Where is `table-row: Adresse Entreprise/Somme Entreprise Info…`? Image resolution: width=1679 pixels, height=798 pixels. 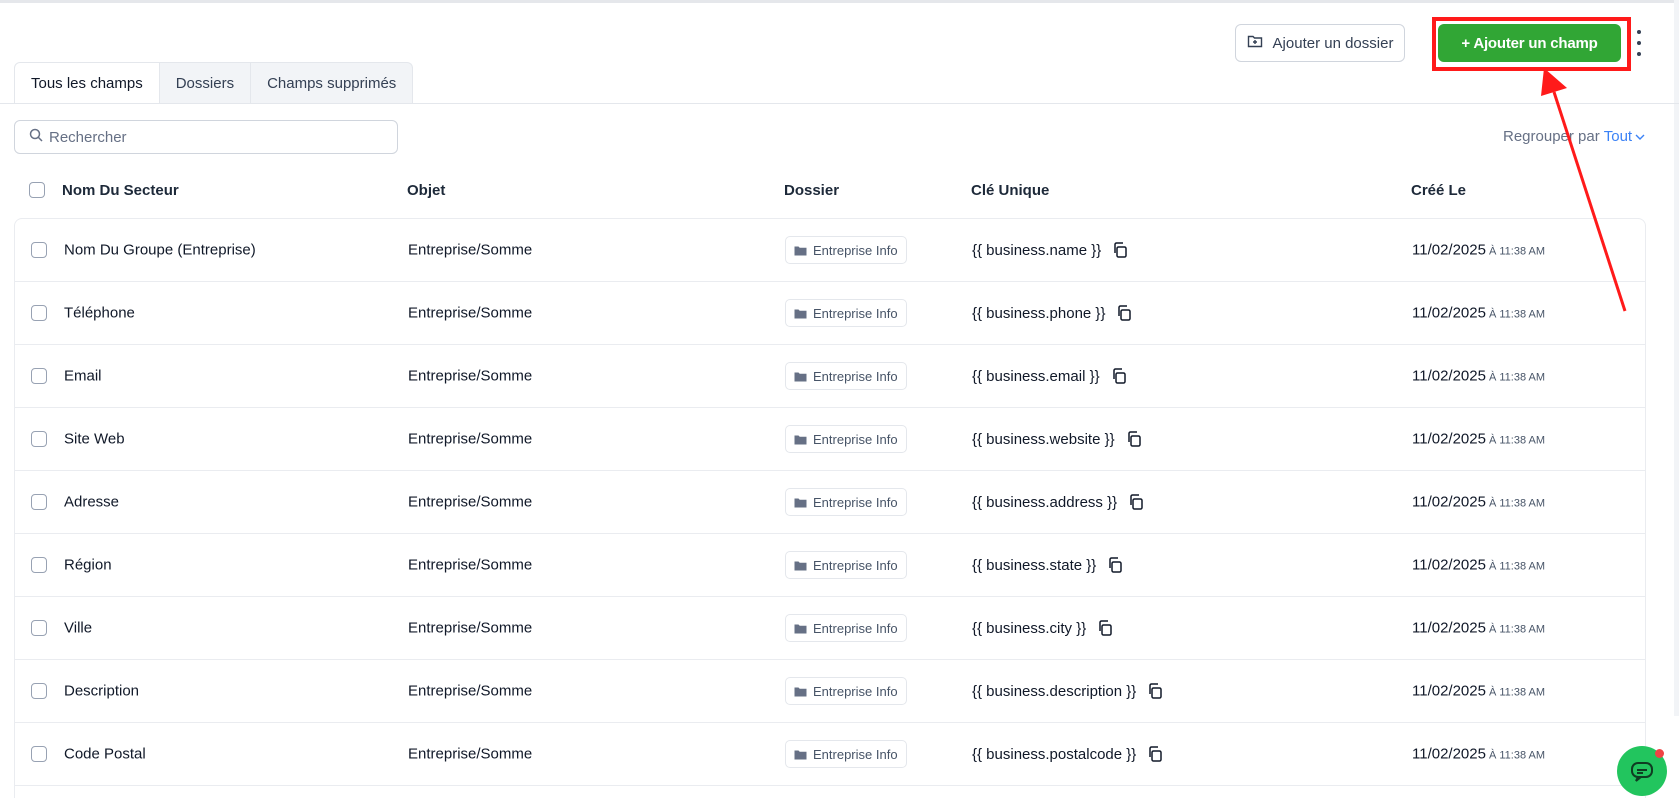 table-row: Adresse Entreprise/Somme Entreprise Info… is located at coordinates (830, 502).